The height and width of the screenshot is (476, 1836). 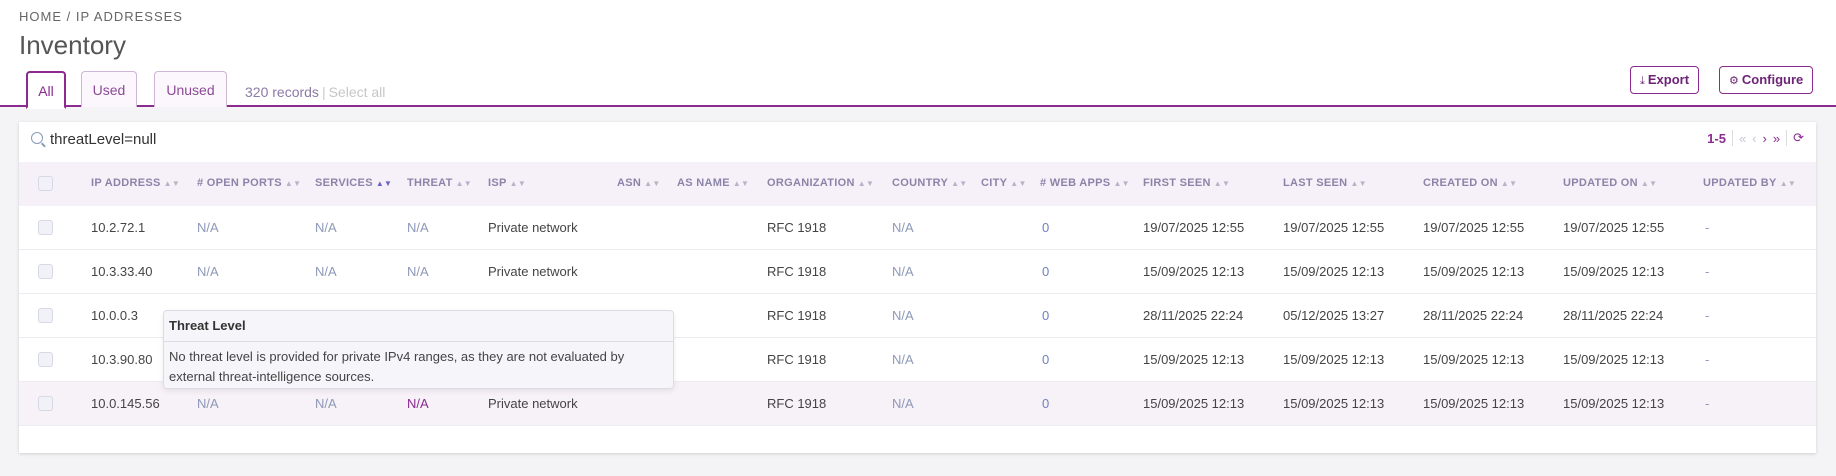 What do you see at coordinates (1334, 227) in the screenshot?
I see `cell-last-seen: 19/07/2025 12:55` at bounding box center [1334, 227].